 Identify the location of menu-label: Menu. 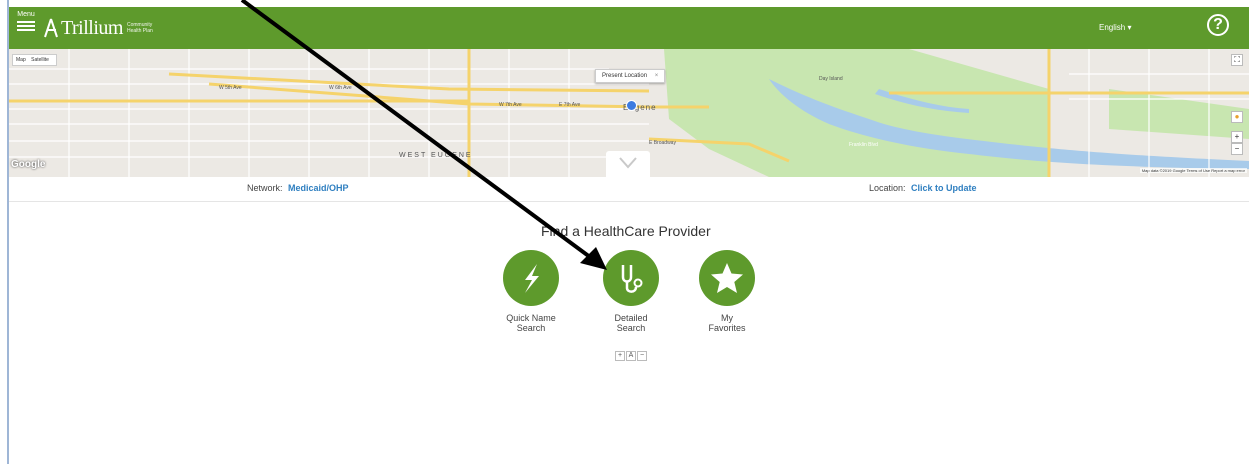
(26, 14).